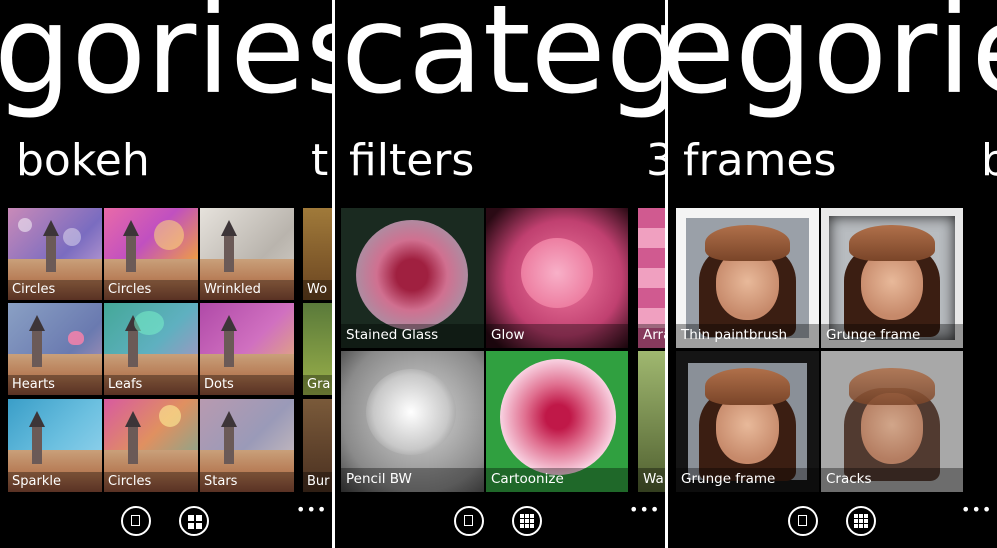 The image size is (997, 548). Describe the element at coordinates (55, 349) in the screenshot. I see `effect-tile: Hearts` at that location.